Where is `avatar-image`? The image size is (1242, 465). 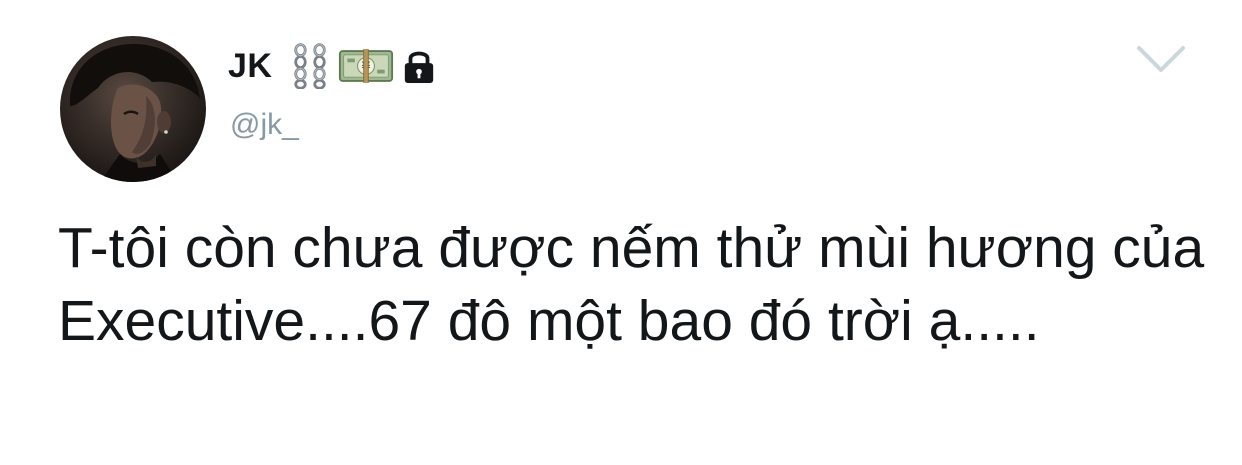 avatar-image is located at coordinates (134, 112).